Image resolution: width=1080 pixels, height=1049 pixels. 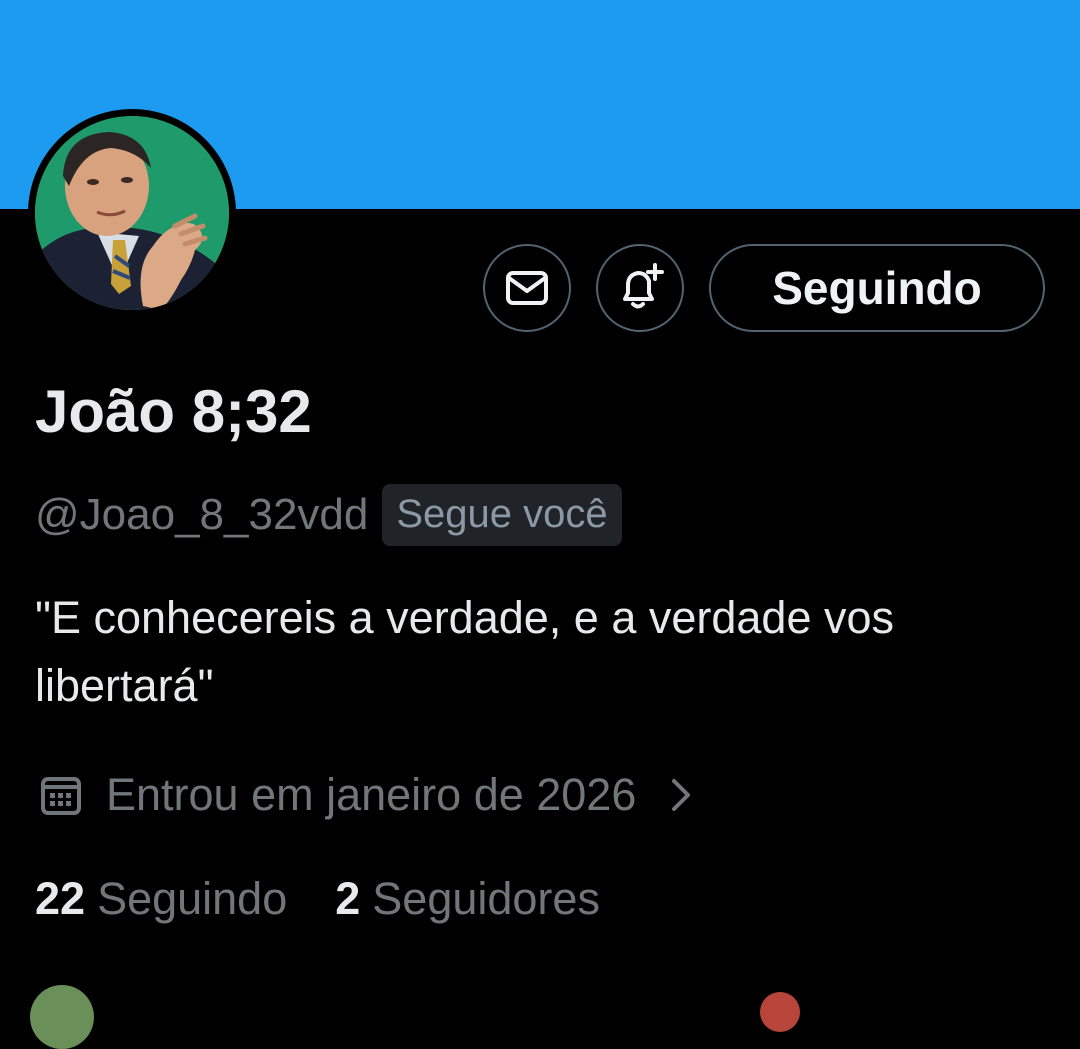 What do you see at coordinates (61, 796) in the screenshot?
I see `calendar-icon` at bounding box center [61, 796].